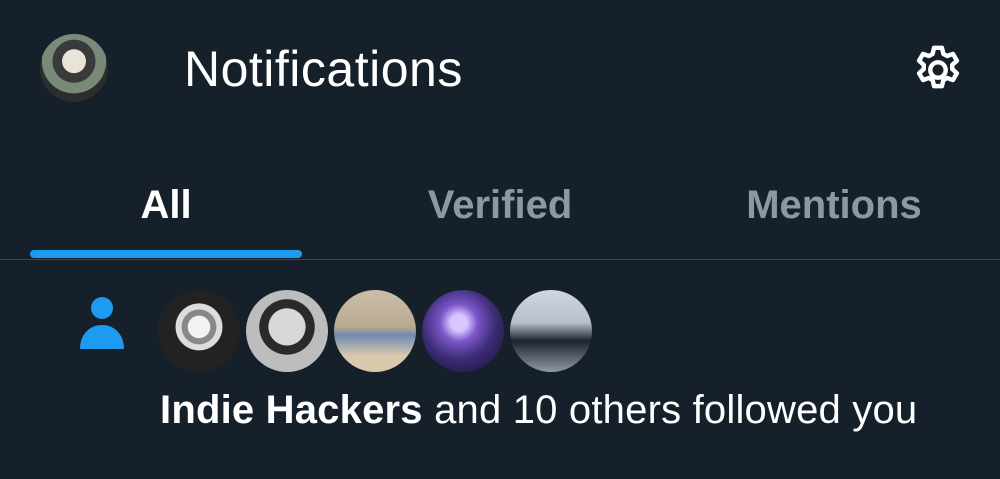 The image size is (1000, 479). What do you see at coordinates (834, 205) in the screenshot?
I see `tab-mentions: Mentions` at bounding box center [834, 205].